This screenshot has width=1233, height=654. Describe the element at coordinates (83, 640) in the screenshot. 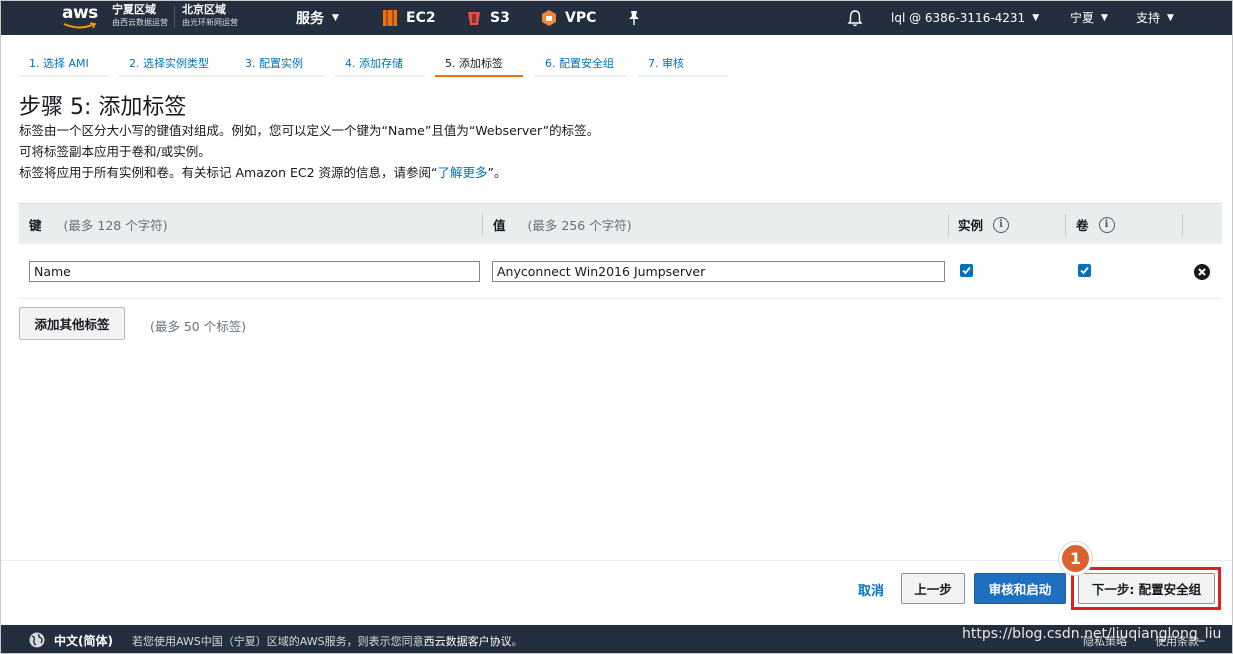

I see `language-selector: 中文(简体)` at that location.